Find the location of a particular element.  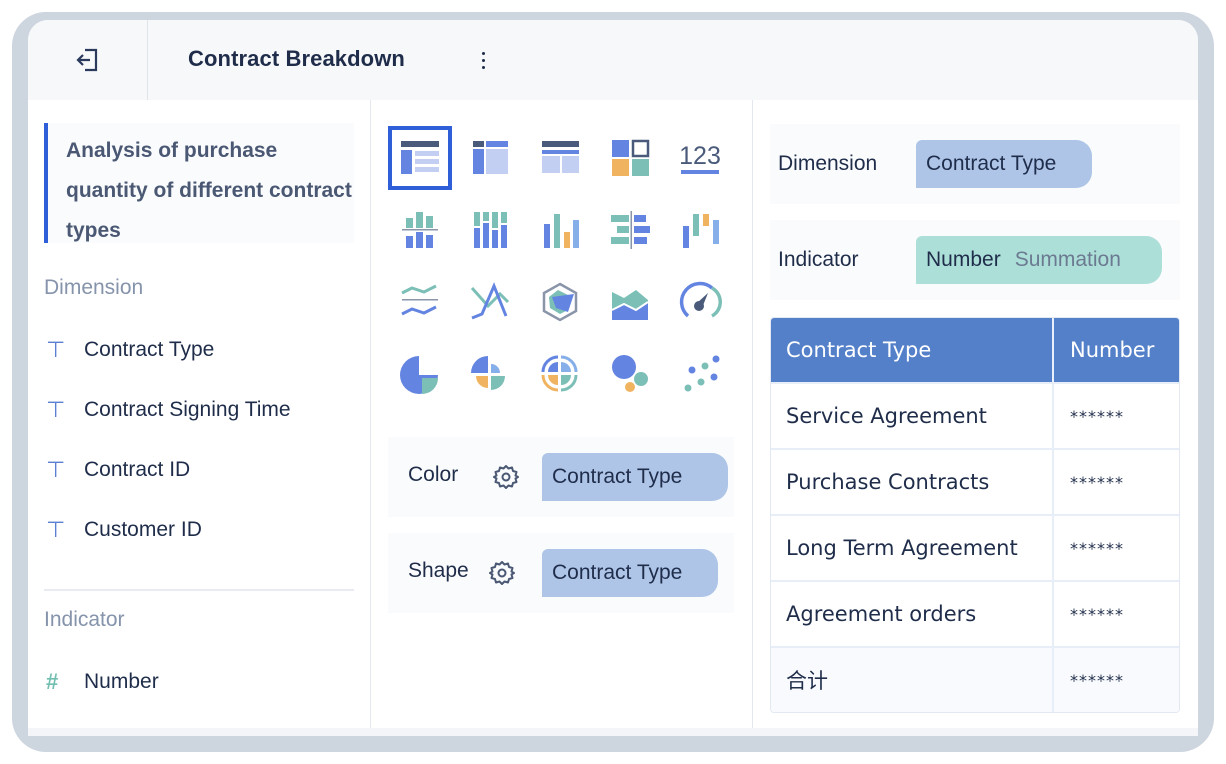

table-header-row: Contract Type Number is located at coordinates (975, 350).